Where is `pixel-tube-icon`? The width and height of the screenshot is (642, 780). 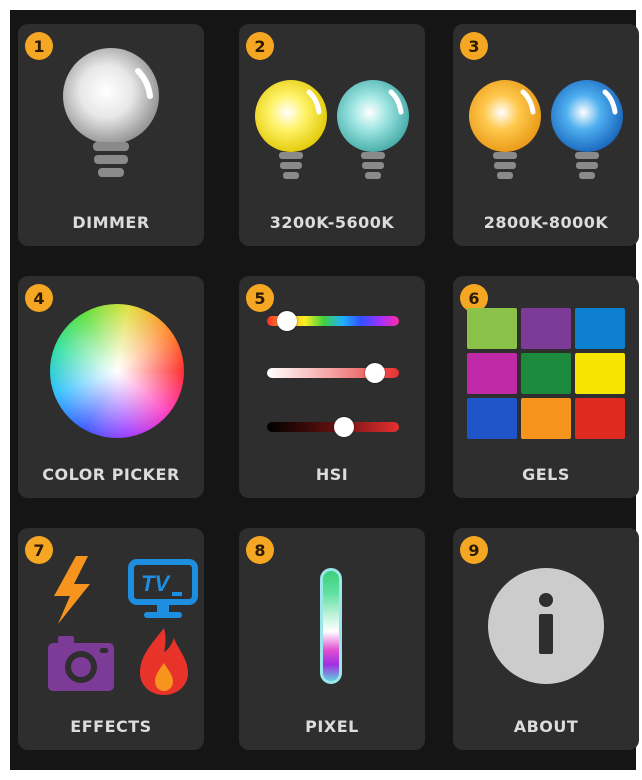
pixel-tube-icon is located at coordinates (331, 626).